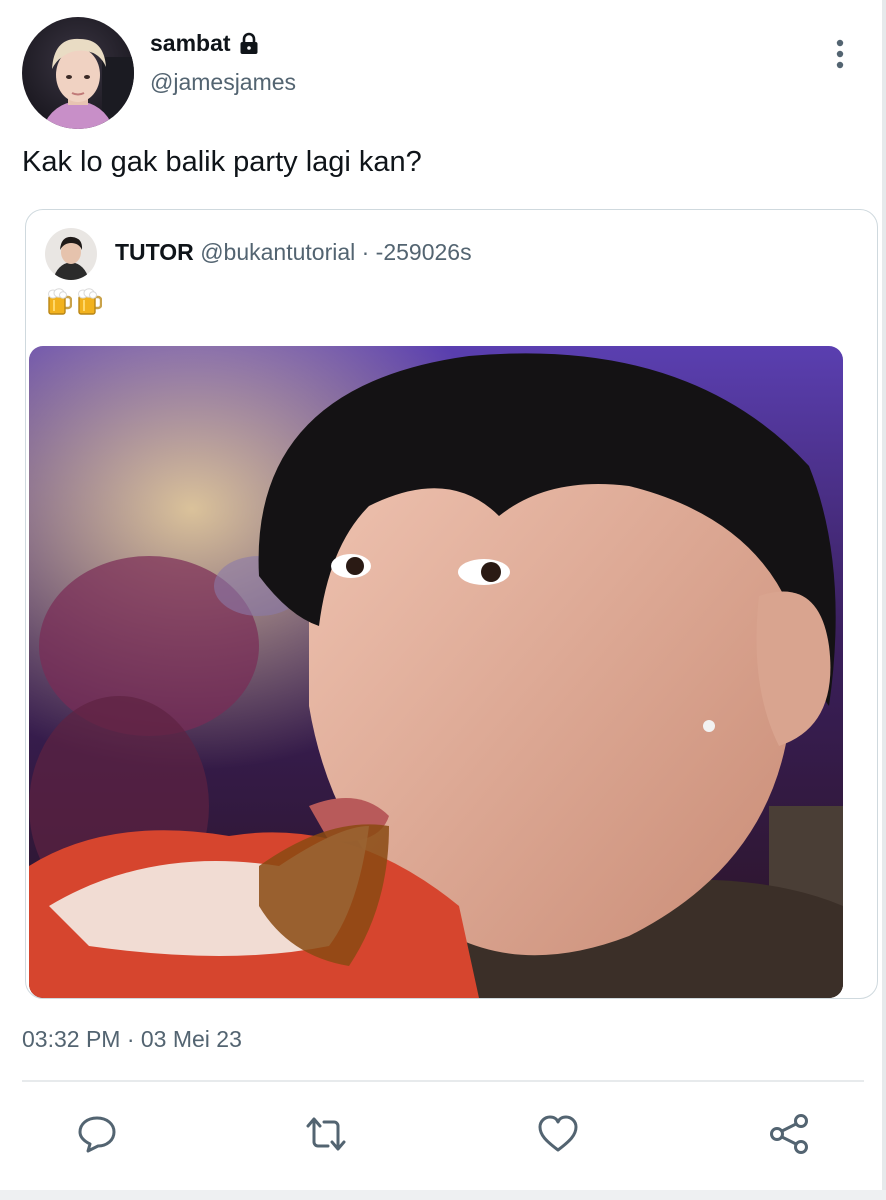 The image size is (886, 1200). I want to click on tweet-text: Kak lo gak balik party lagi kan?, so click(222, 162).